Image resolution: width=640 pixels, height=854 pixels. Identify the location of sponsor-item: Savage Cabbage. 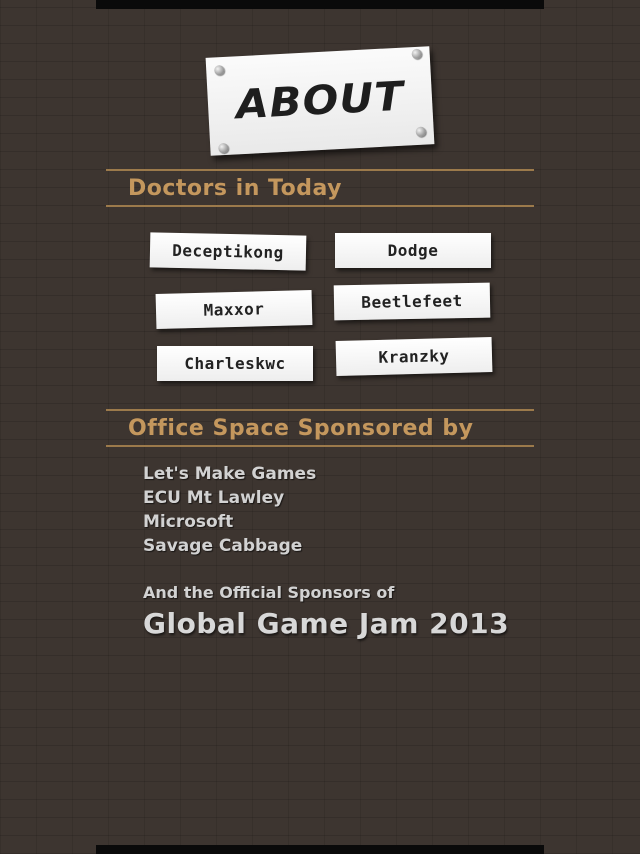
(223, 546).